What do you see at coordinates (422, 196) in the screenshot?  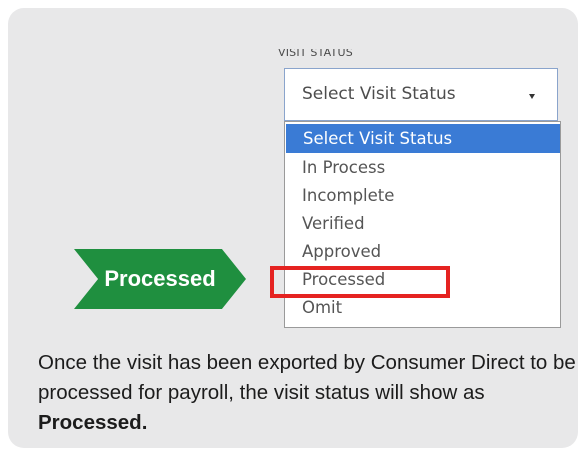 I see `option-incomplete: Incomplete` at bounding box center [422, 196].